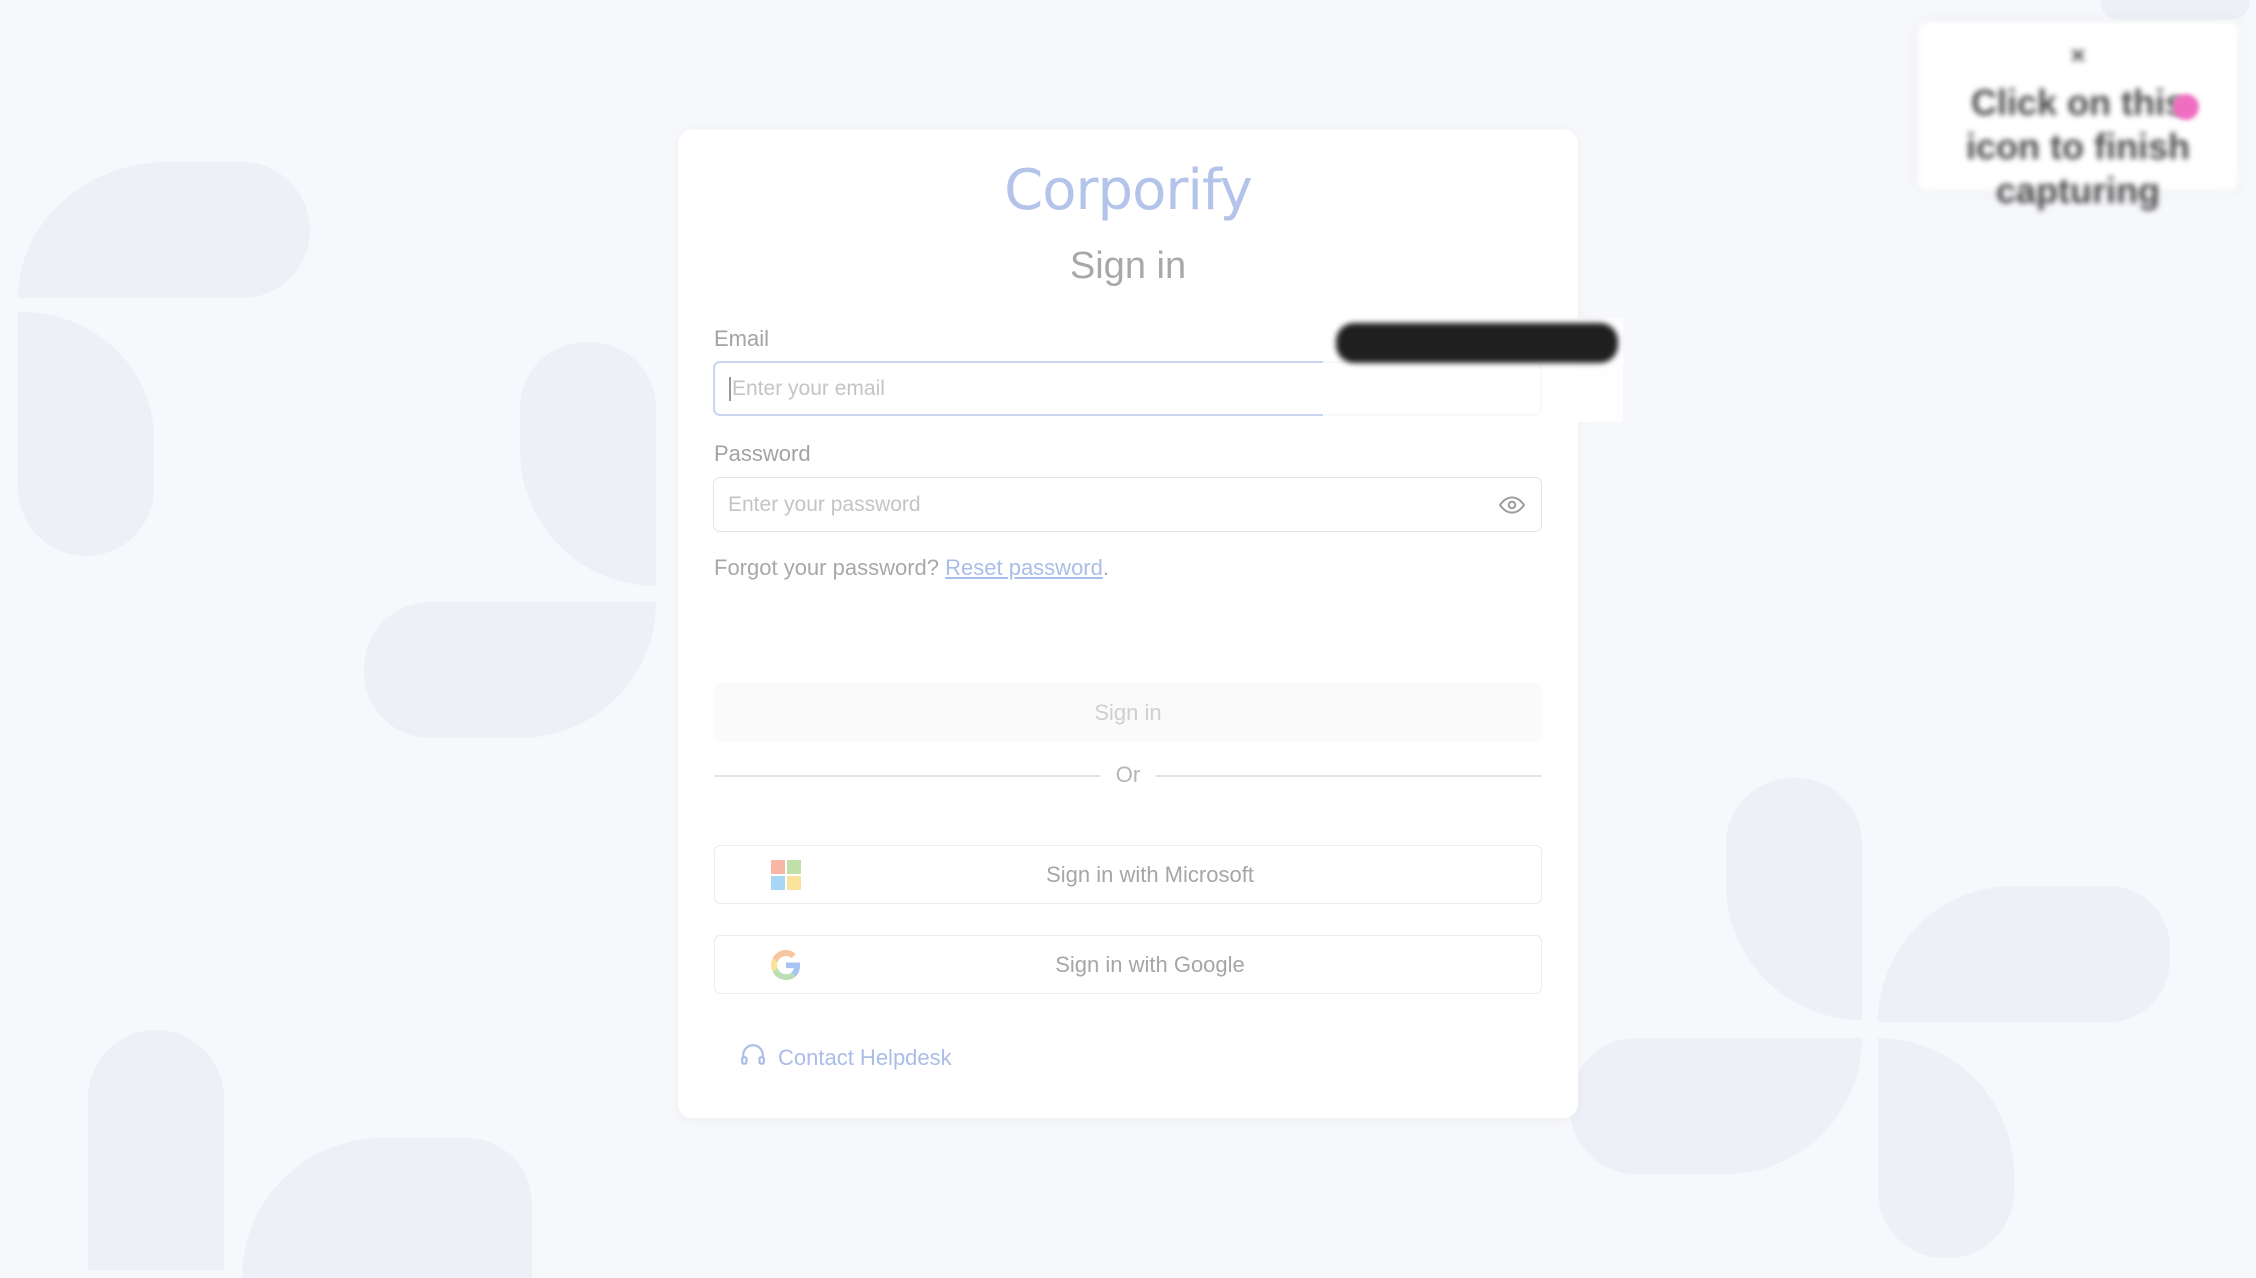 The height and width of the screenshot is (1278, 2256). Describe the element at coordinates (1349, 776) in the screenshot. I see `divider-line` at that location.